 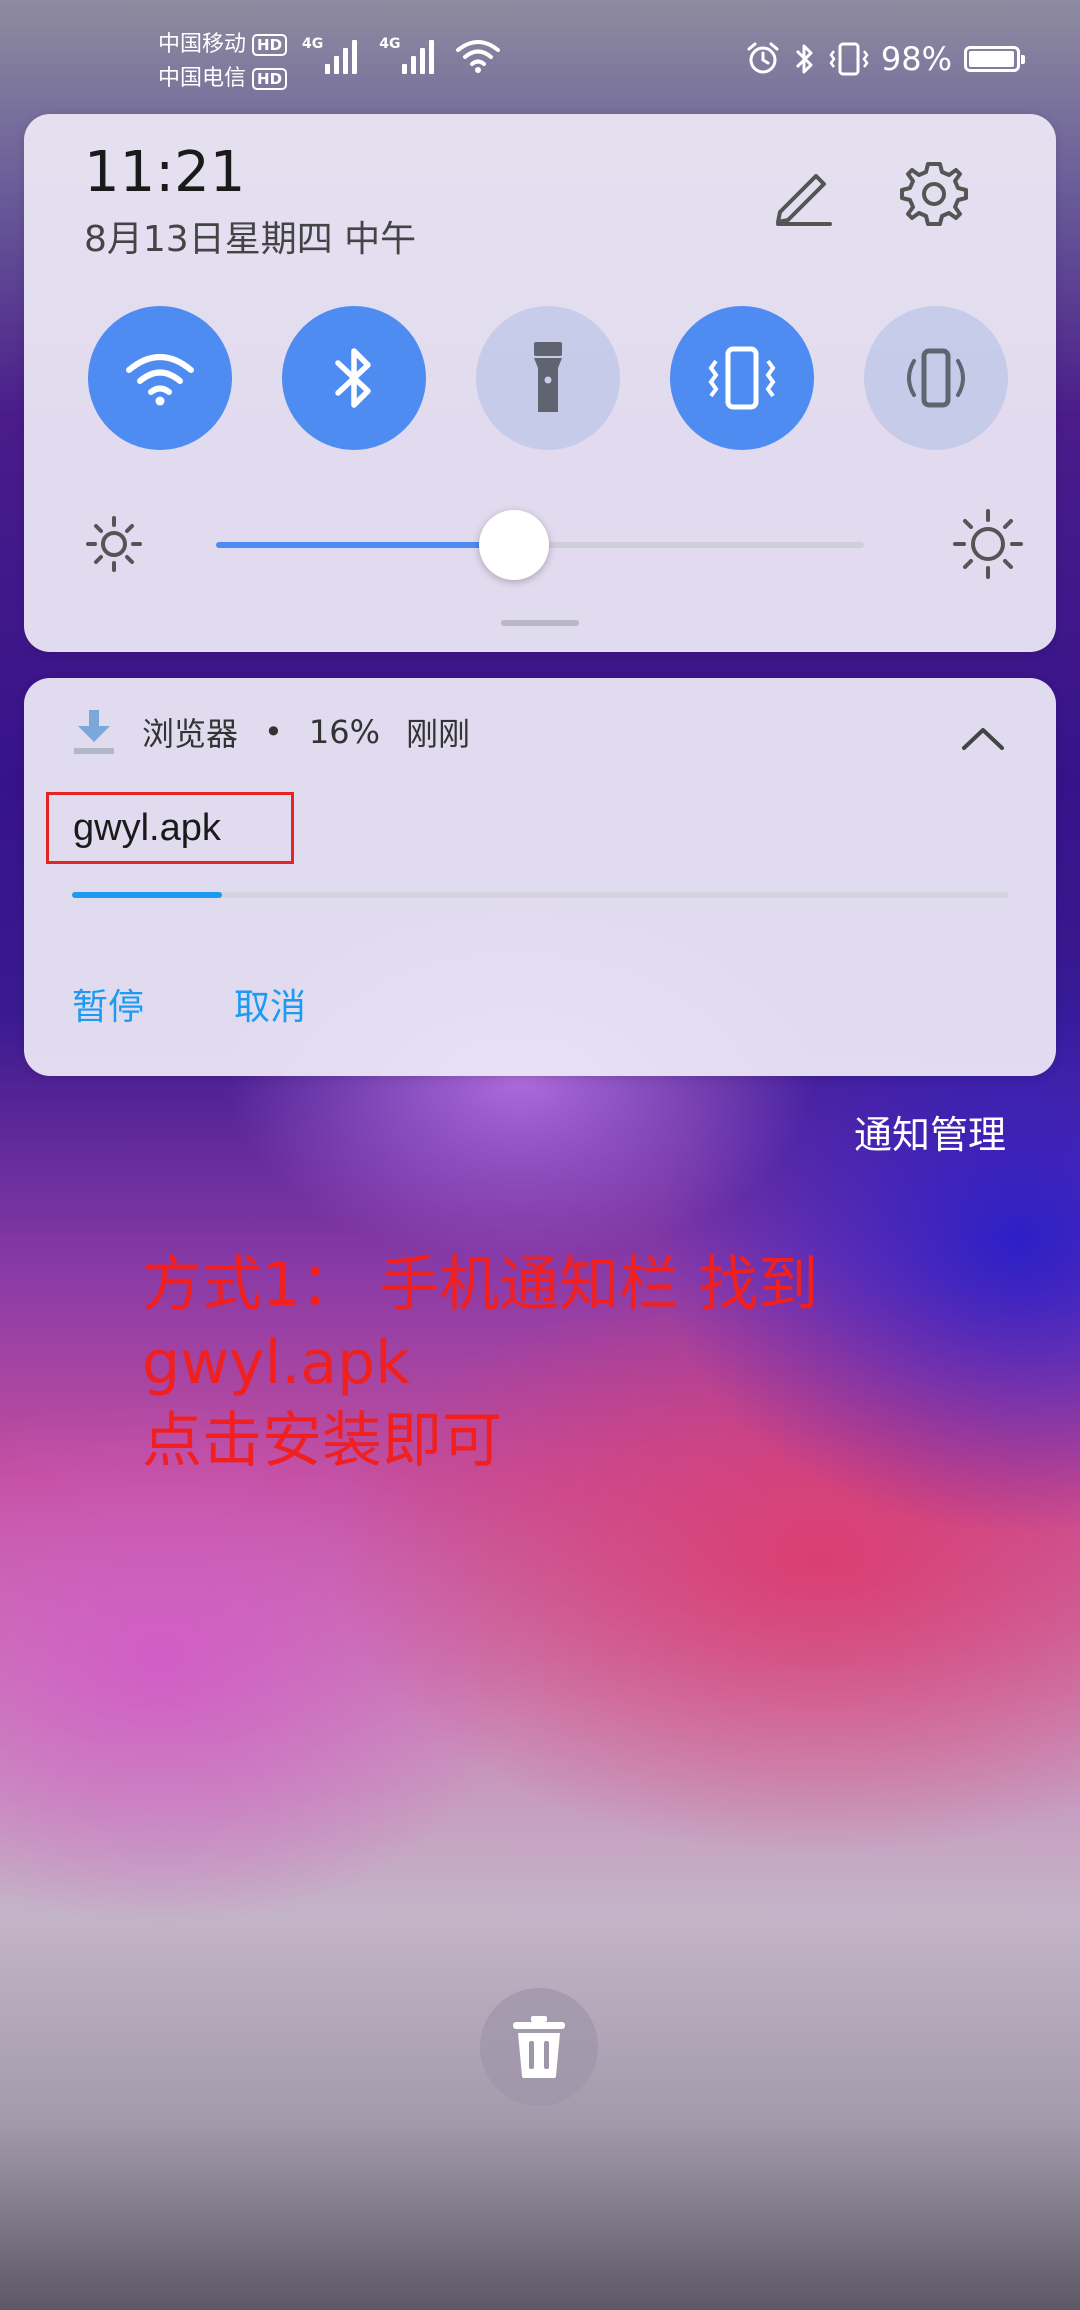 I want to click on trash-icon, so click(x=539, y=2047).